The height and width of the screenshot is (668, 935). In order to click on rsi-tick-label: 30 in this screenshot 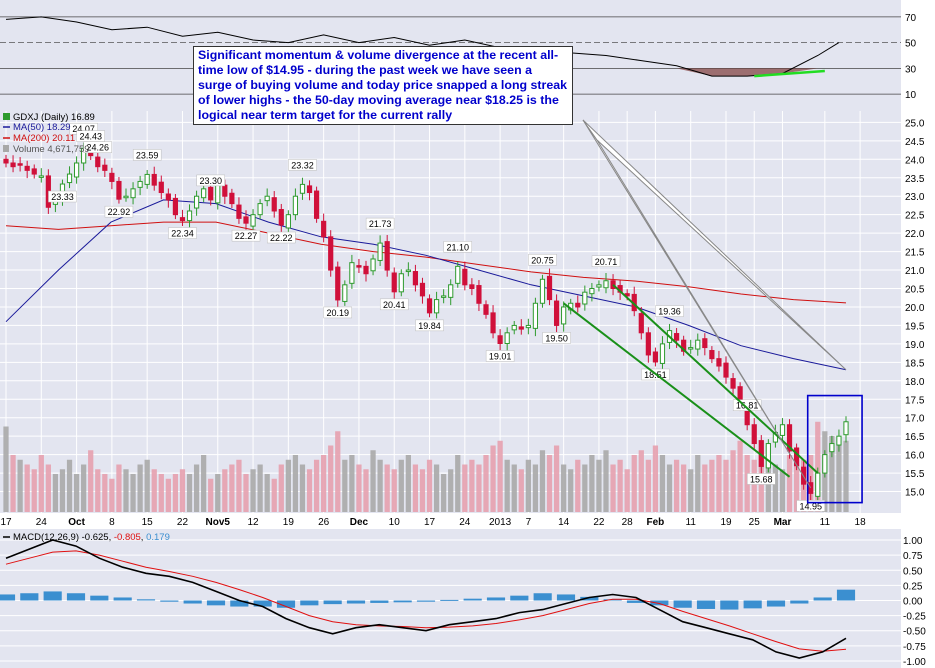, I will do `click(911, 69)`.